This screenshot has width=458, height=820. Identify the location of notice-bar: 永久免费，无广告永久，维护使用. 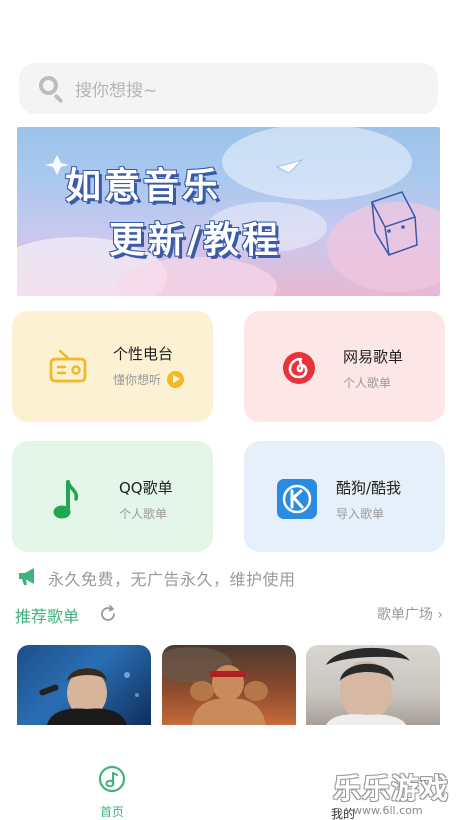
(156, 578).